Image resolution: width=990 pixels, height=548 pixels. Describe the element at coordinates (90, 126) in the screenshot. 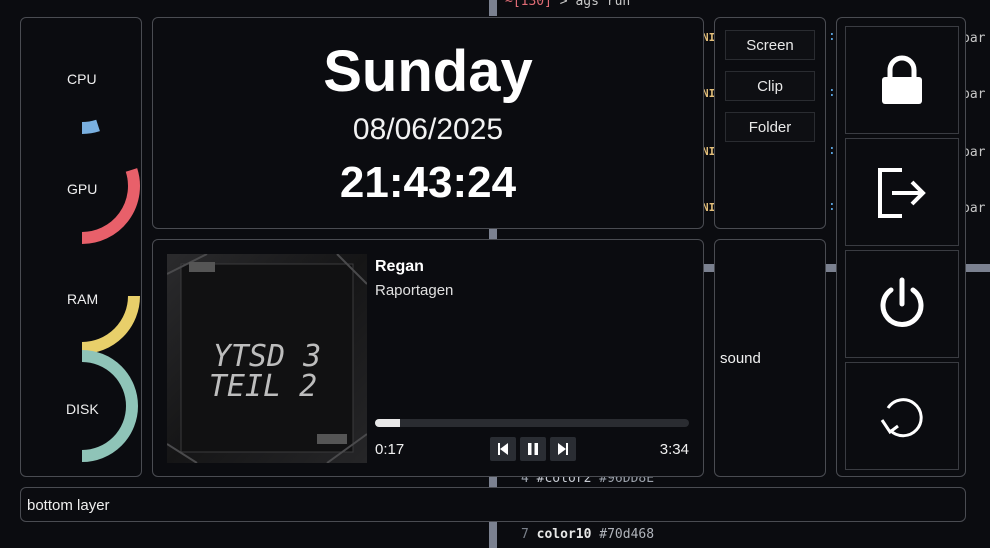

I see `cpu-gauge` at that location.